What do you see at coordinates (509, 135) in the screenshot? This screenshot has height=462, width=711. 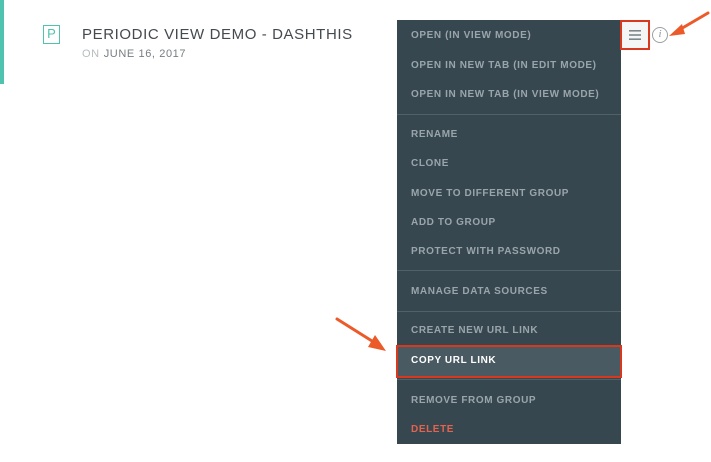 I see `menu-item-rename: RENAME` at bounding box center [509, 135].